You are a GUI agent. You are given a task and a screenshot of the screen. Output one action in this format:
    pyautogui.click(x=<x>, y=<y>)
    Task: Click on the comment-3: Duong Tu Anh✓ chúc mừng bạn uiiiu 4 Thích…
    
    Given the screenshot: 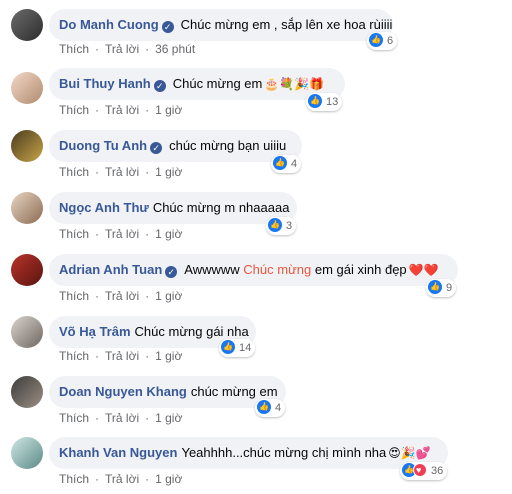 What is the action you would take?
    pyautogui.click(x=256, y=156)
    